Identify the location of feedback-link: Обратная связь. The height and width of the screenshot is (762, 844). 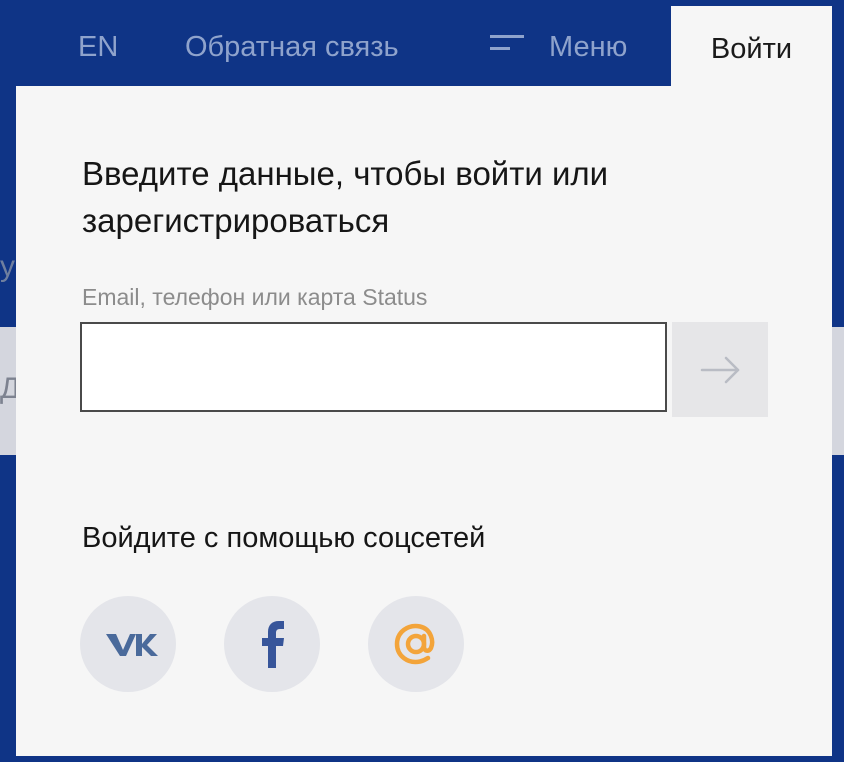
(292, 47).